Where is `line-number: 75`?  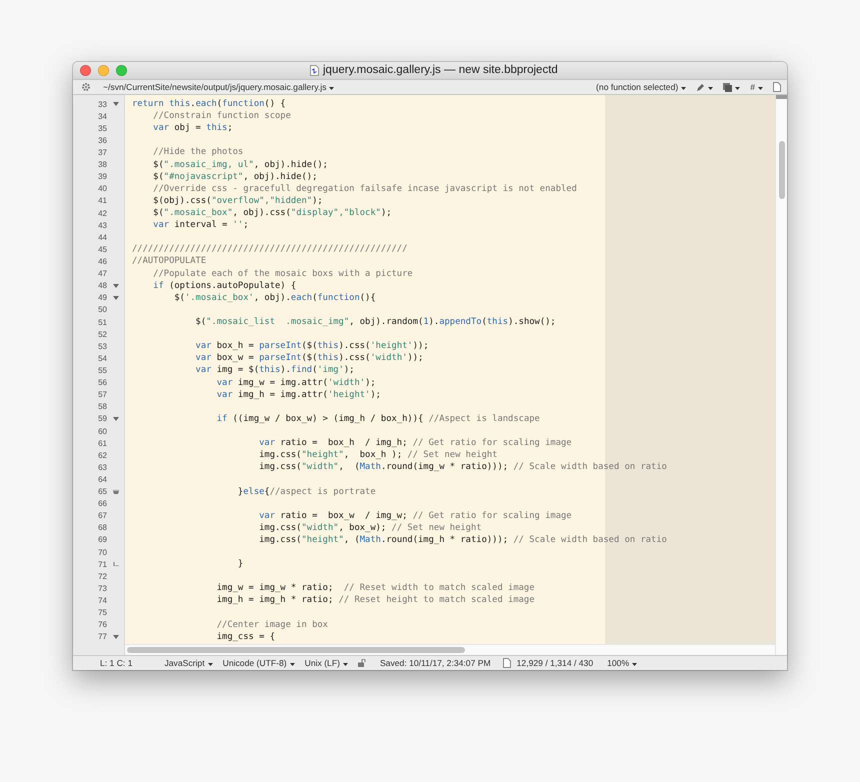
line-number: 75 is located at coordinates (102, 613).